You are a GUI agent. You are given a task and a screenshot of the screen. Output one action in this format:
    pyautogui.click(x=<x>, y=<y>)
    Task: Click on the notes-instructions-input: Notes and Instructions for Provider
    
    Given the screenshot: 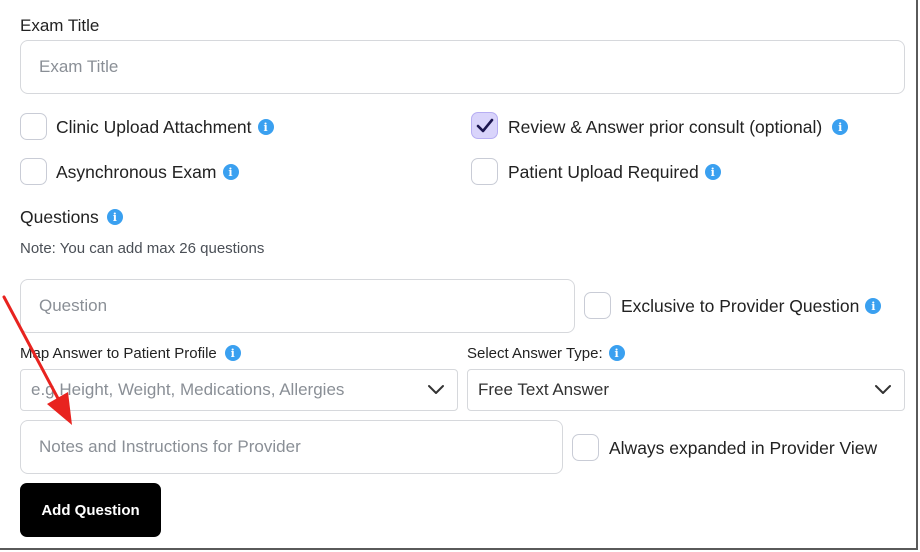 What is the action you would take?
    pyautogui.click(x=291, y=447)
    